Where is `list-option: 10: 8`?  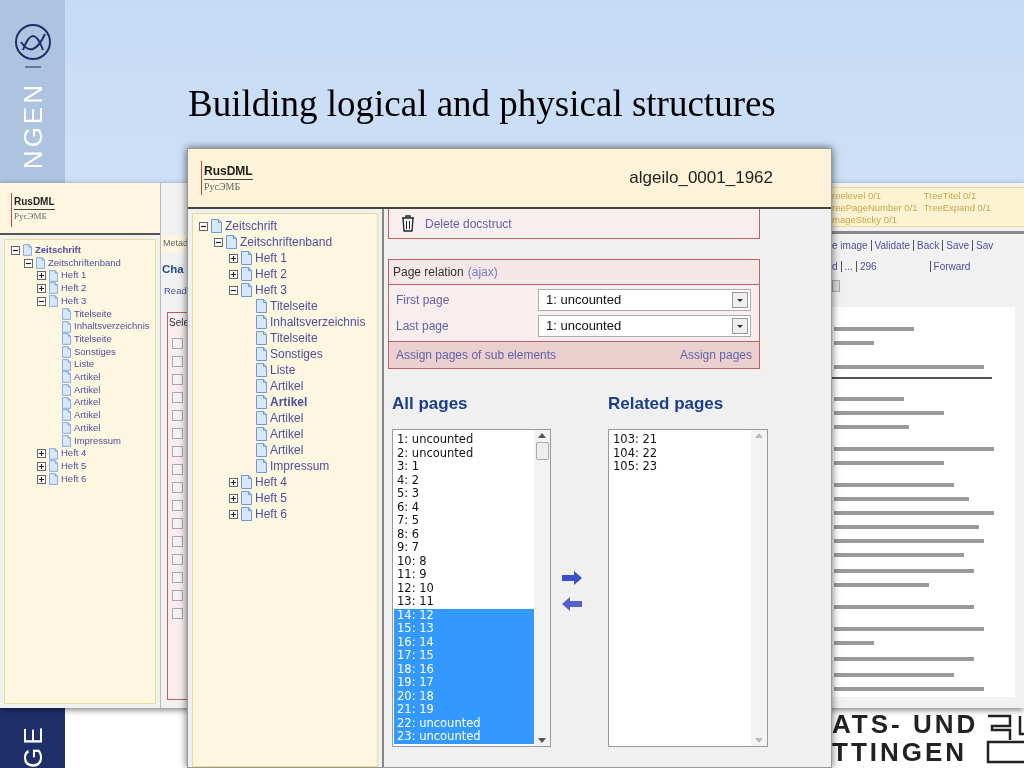
list-option: 10: 8 is located at coordinates (464, 561).